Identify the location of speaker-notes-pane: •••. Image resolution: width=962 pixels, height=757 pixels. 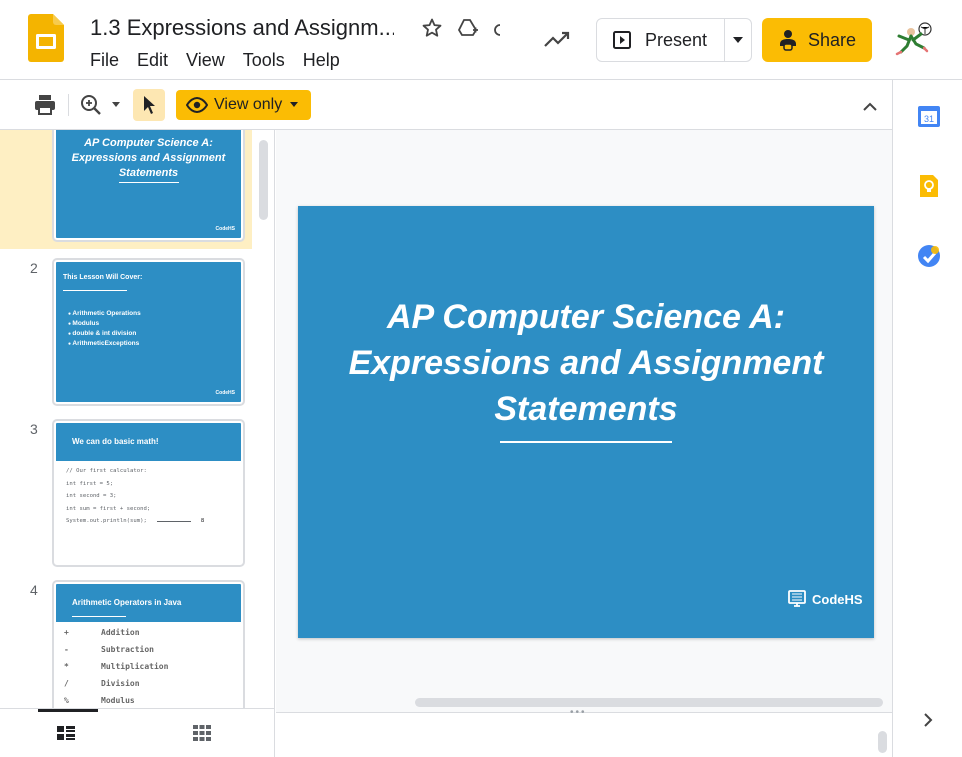
(584, 732).